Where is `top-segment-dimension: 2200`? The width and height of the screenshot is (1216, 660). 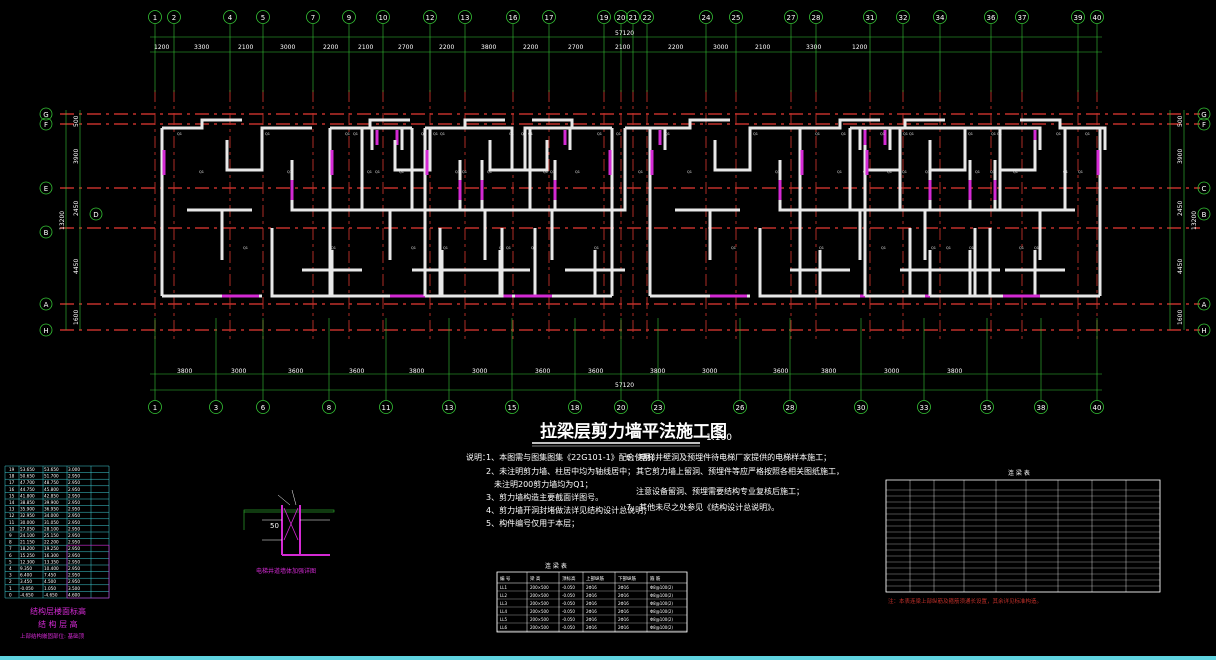 top-segment-dimension: 2200 is located at coordinates (675, 47).